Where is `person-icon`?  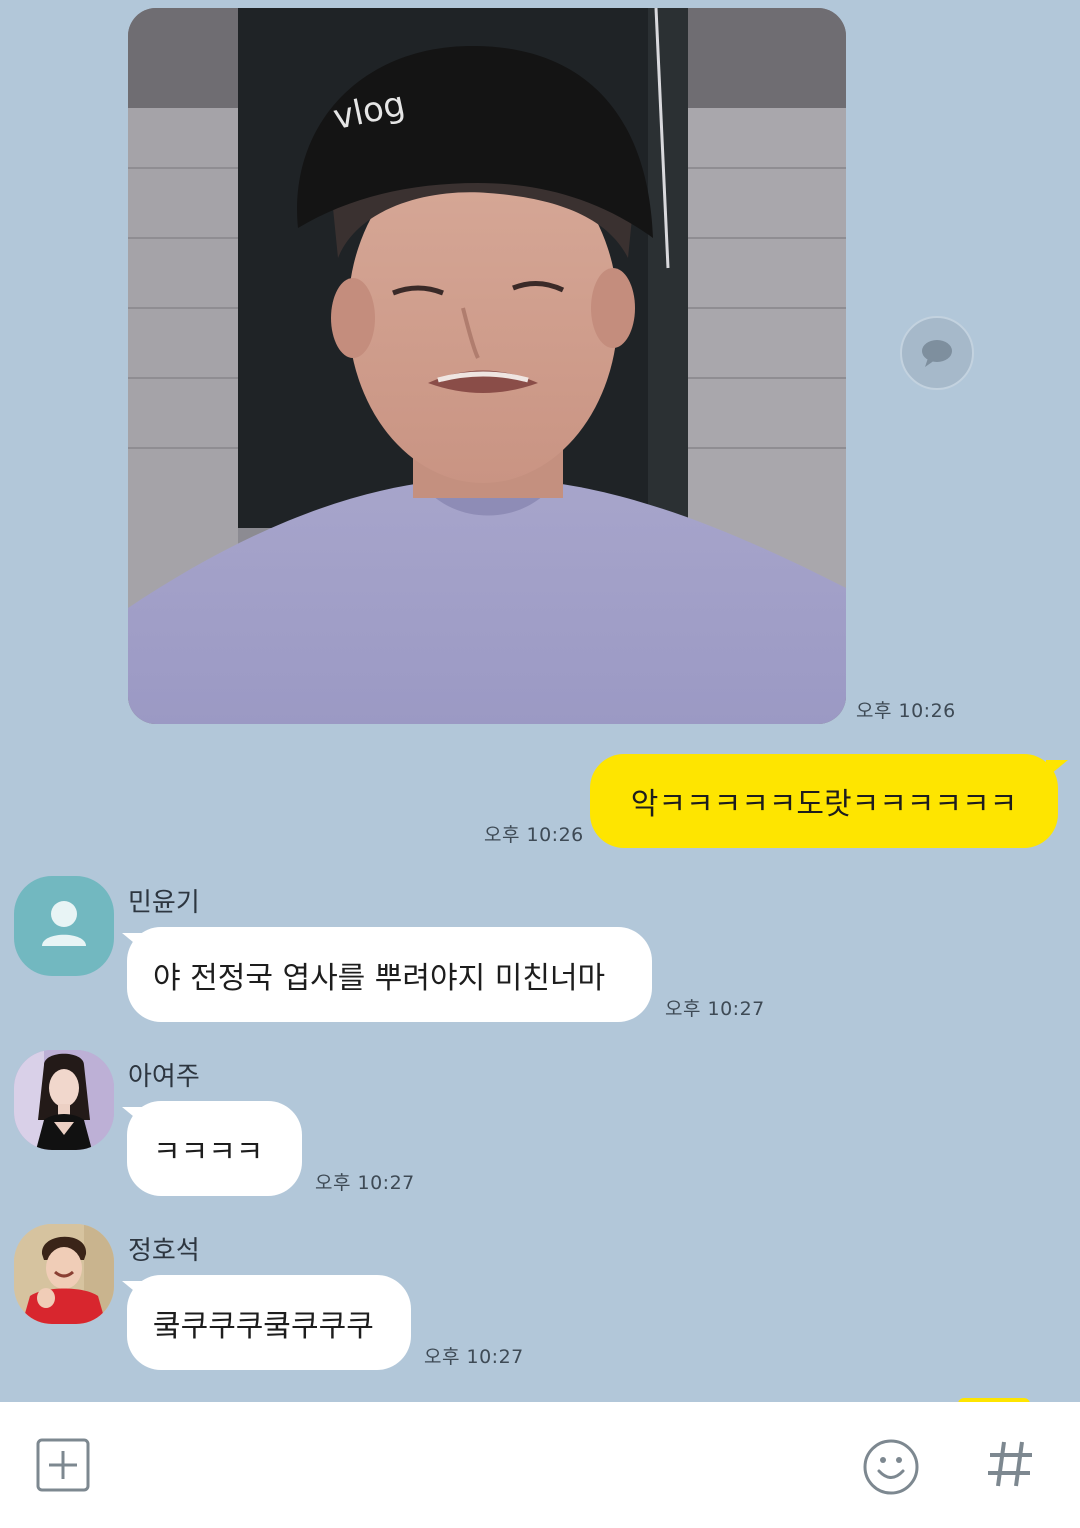 person-icon is located at coordinates (64, 923).